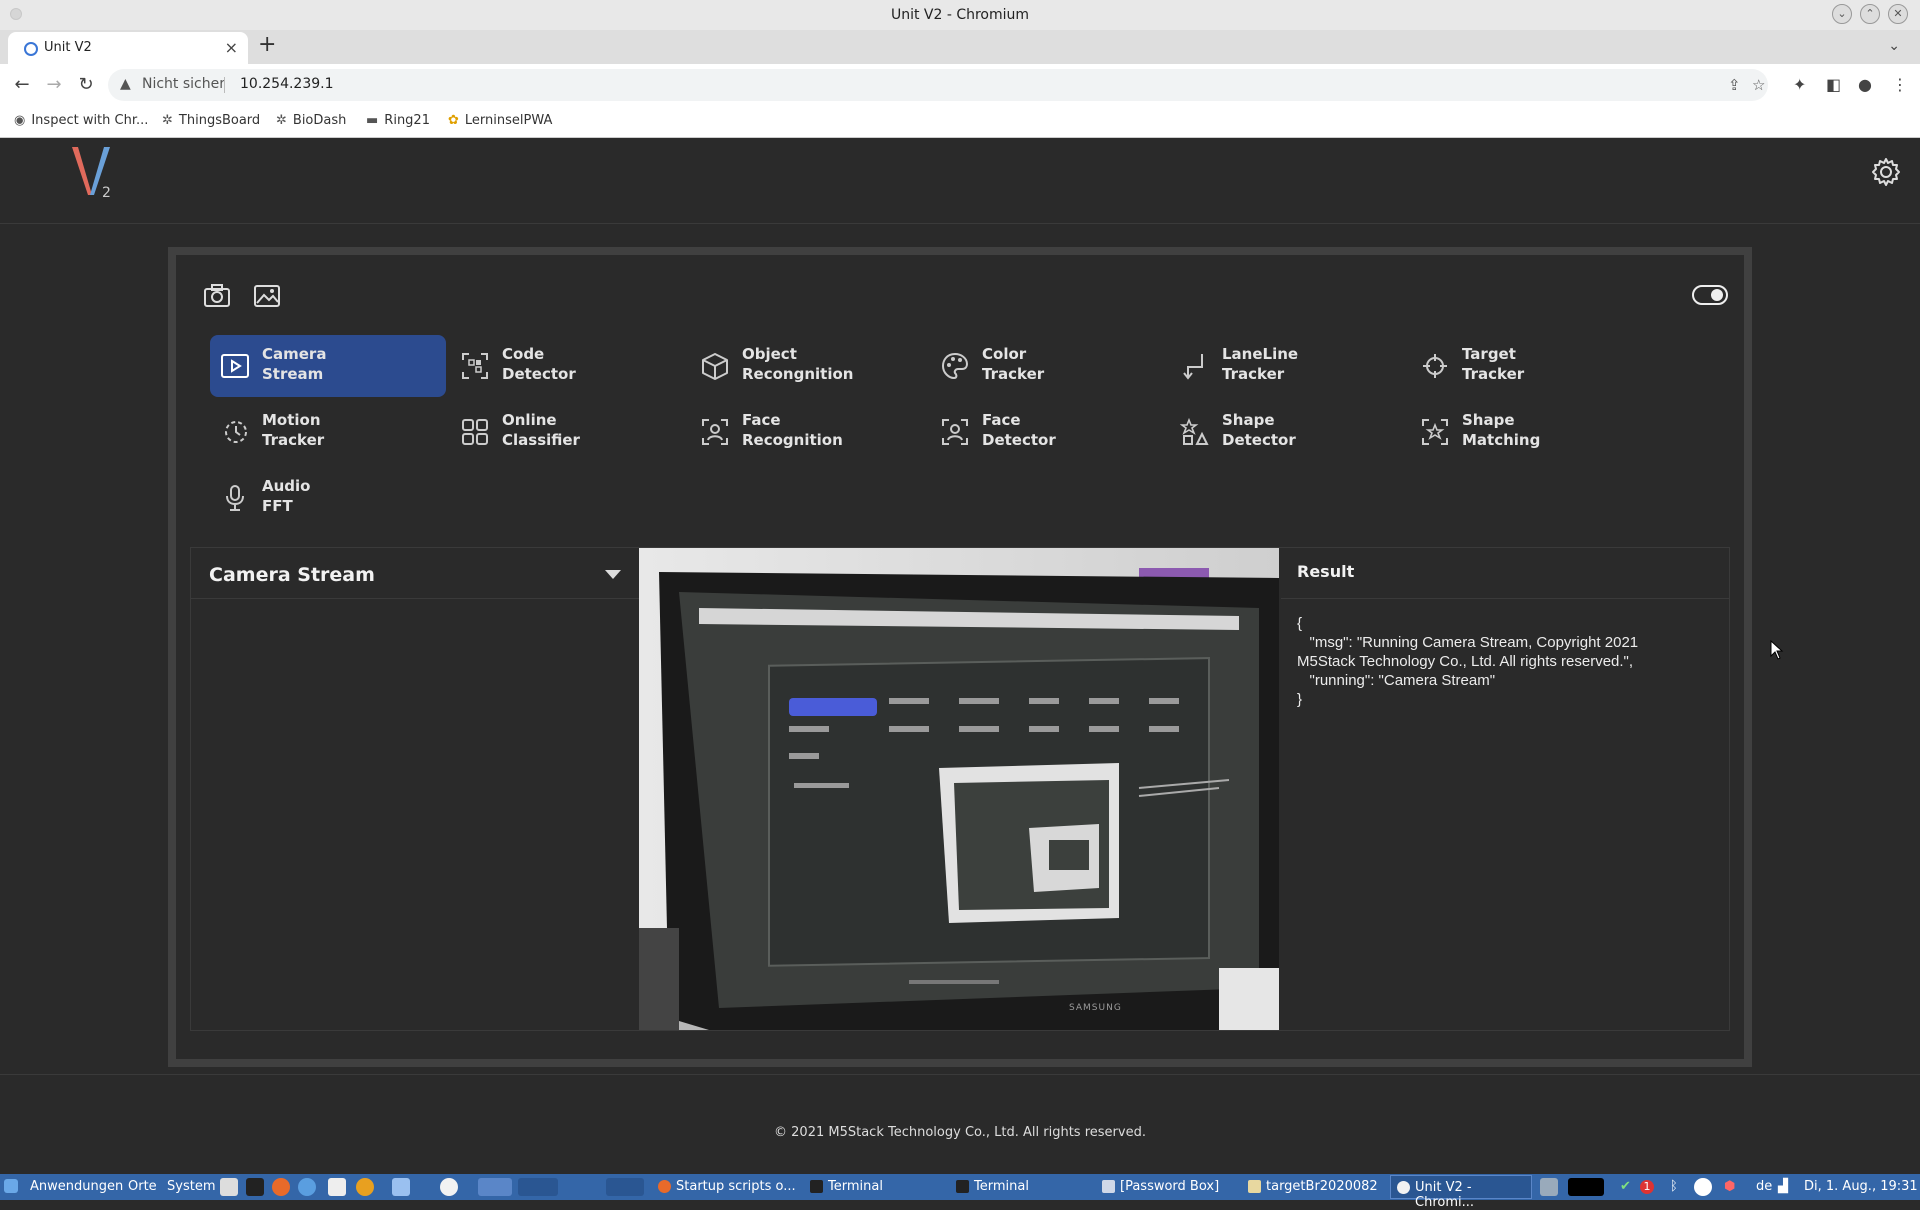 The image size is (1920, 1210). Describe the element at coordinates (224, 85) in the screenshot. I see `omnibox-separator` at that location.